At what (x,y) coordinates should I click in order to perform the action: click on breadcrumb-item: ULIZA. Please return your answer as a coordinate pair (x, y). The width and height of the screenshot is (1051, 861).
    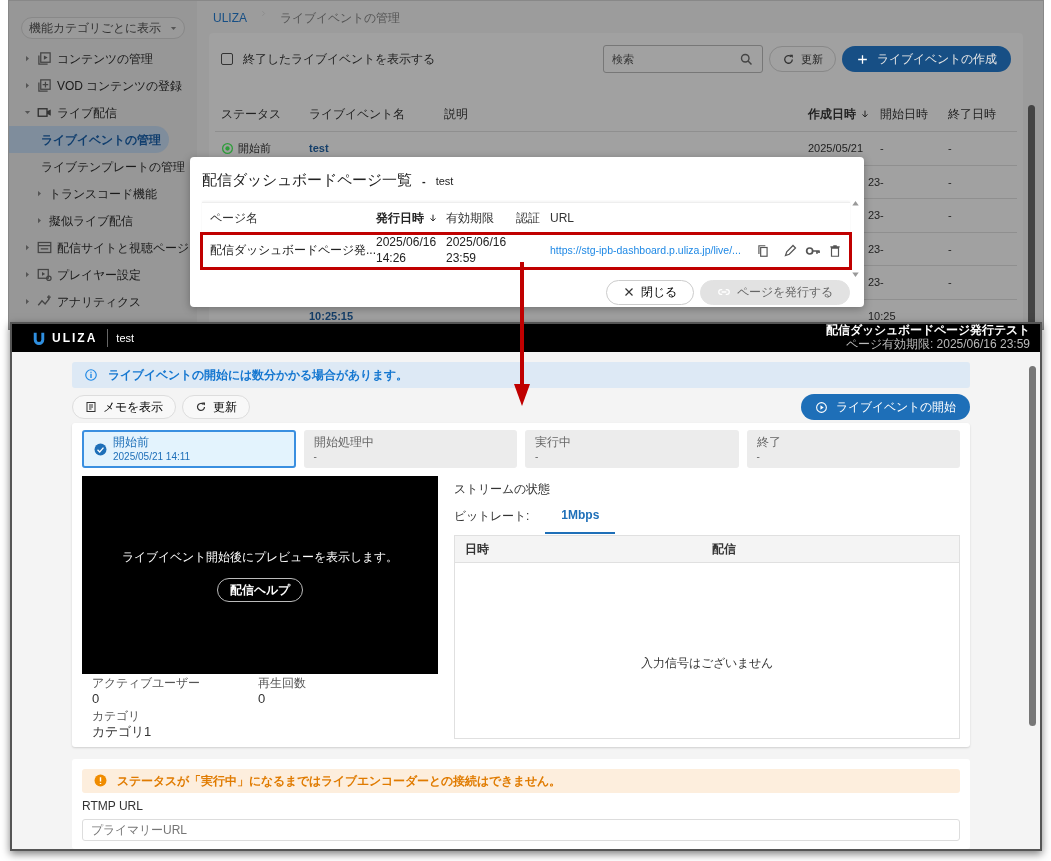
    Looking at the image, I should click on (230, 18).